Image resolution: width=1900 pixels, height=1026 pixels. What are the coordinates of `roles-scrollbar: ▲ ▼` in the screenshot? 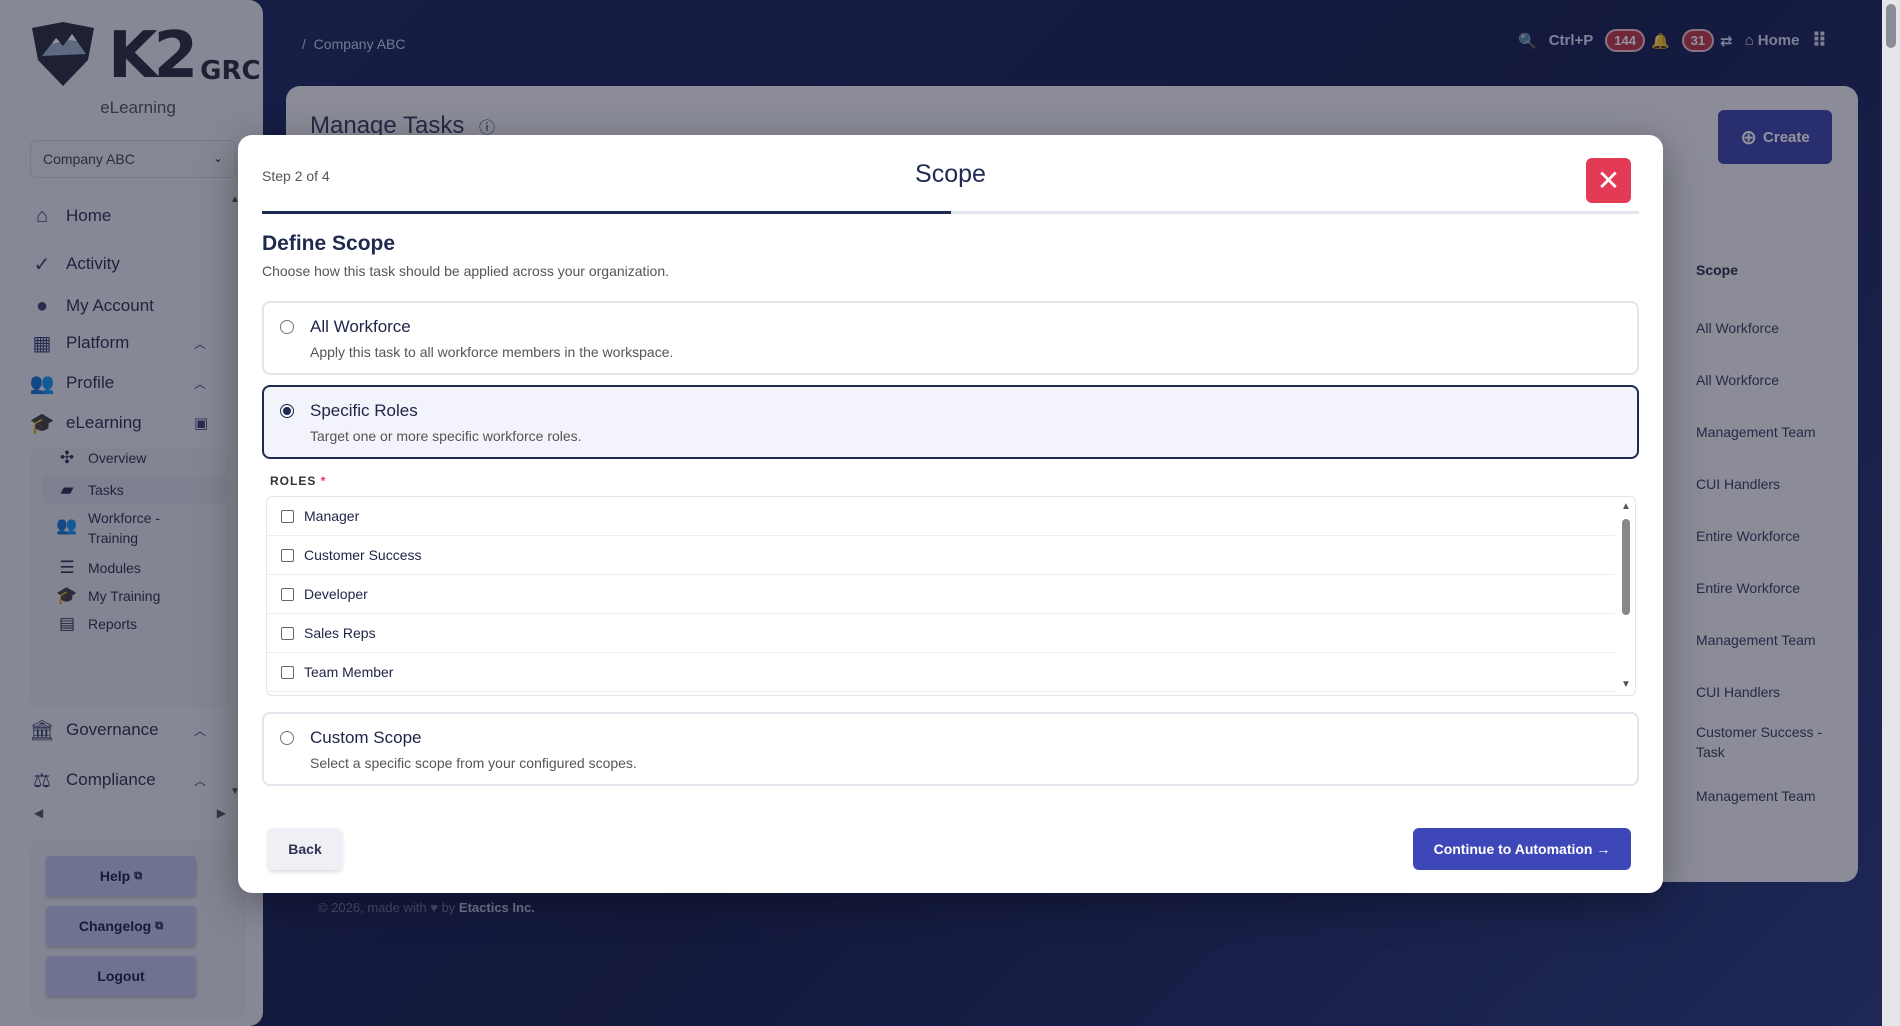 It's located at (1626, 596).